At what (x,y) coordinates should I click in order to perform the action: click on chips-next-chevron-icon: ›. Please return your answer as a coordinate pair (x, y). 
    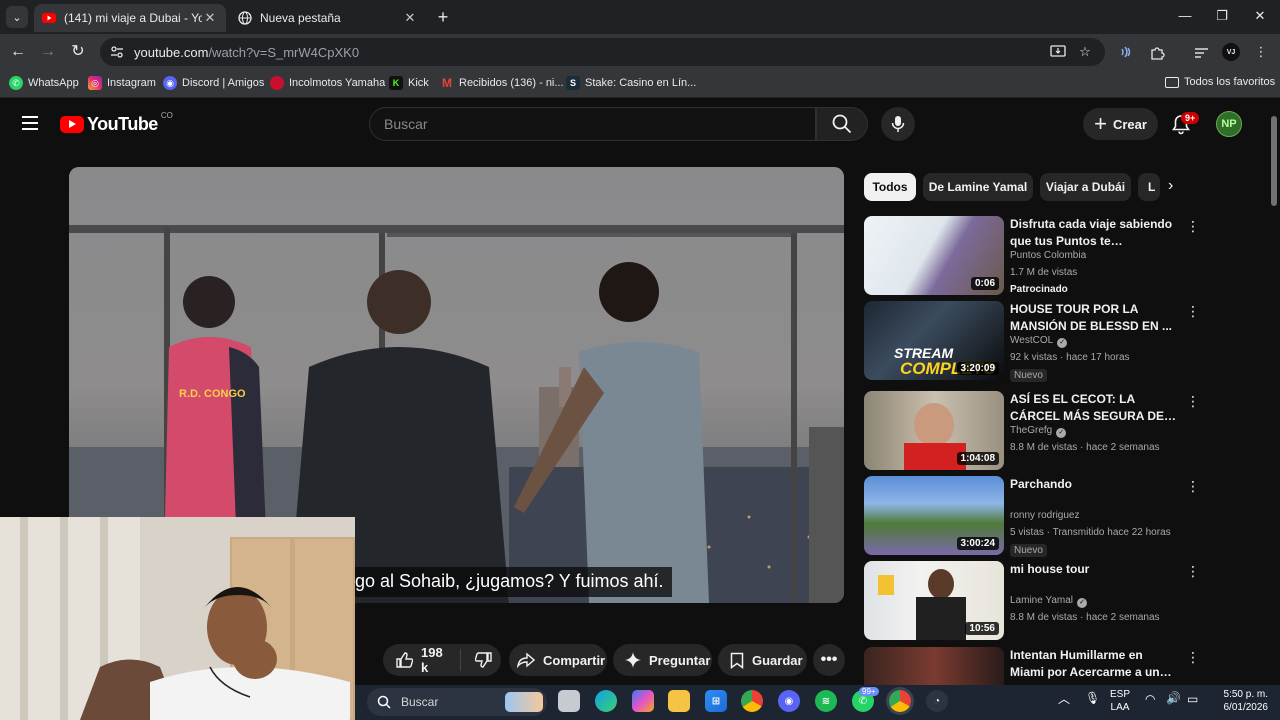
    Looking at the image, I should click on (1170, 186).